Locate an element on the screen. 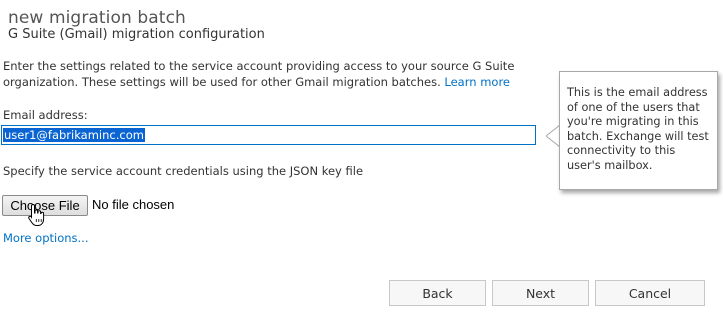 Image resolution: width=723 pixels, height=326 pixels. email-field: user1@fabrikaminc.com is located at coordinates (268, 135).